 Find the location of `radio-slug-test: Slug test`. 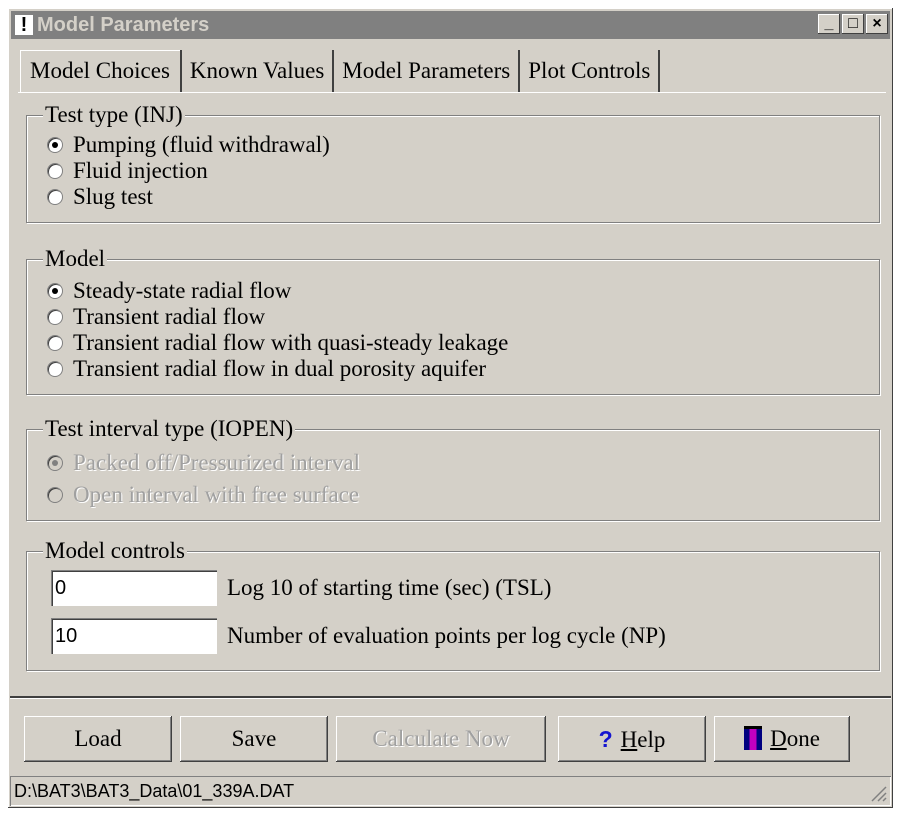

radio-slug-test: Slug test is located at coordinates (100, 197).